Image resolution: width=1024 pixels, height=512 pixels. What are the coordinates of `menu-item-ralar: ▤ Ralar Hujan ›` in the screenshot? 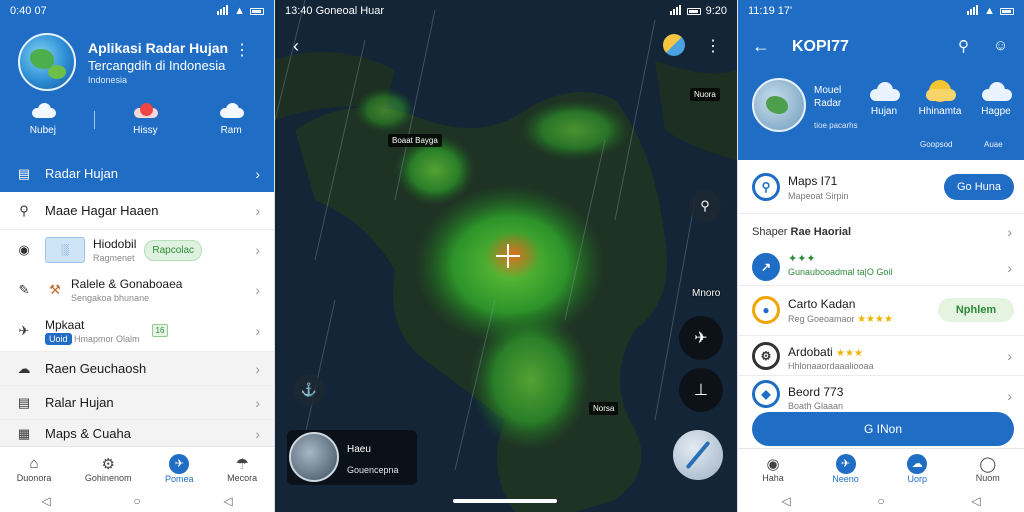 It's located at (137, 403).